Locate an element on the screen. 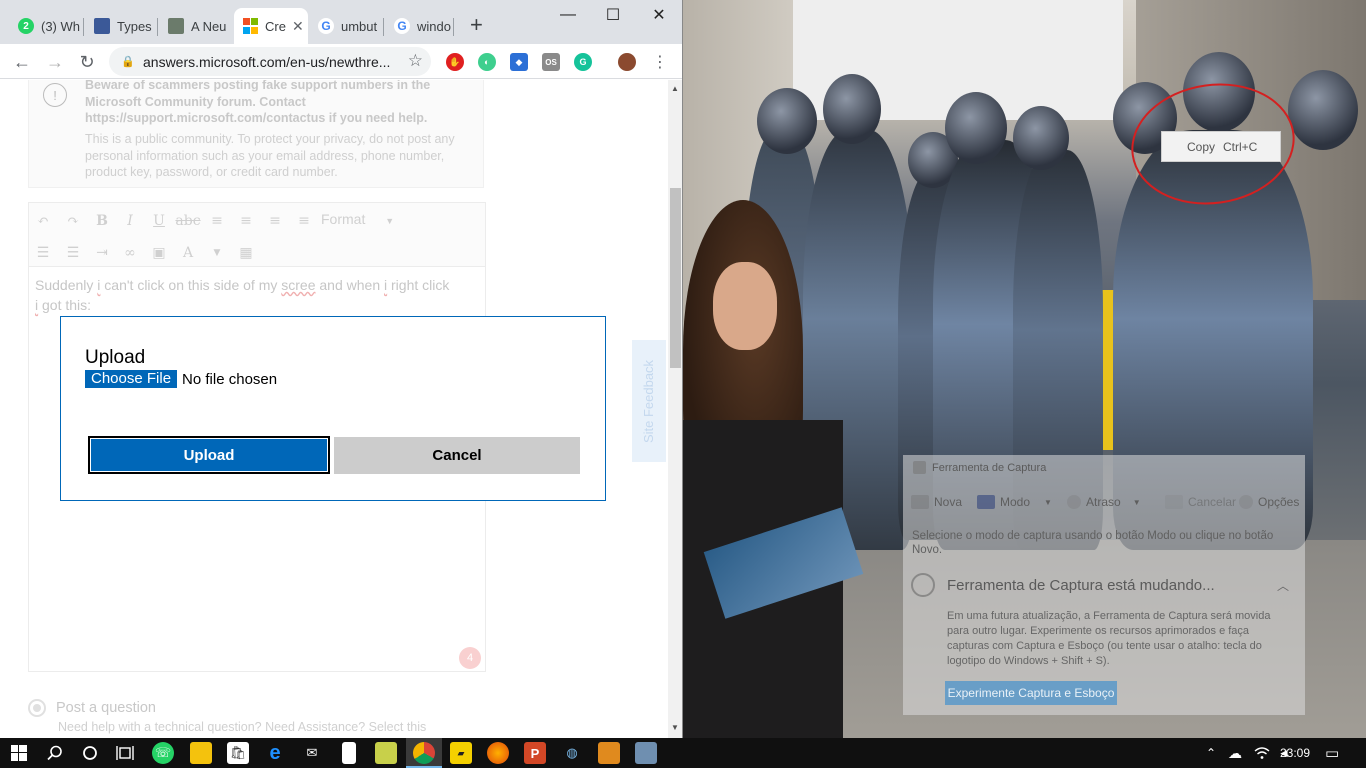 The width and height of the screenshot is (1366, 768). snipping-new-button: Nova is located at coordinates (936, 502).